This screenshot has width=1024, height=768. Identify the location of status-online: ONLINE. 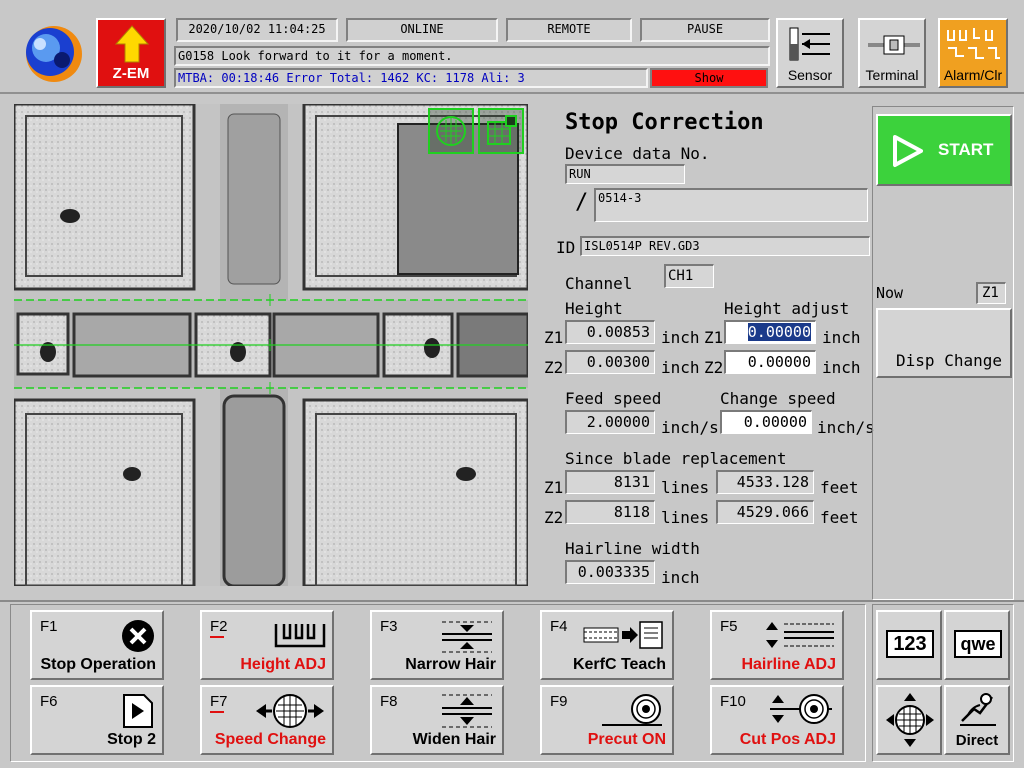
(422, 30).